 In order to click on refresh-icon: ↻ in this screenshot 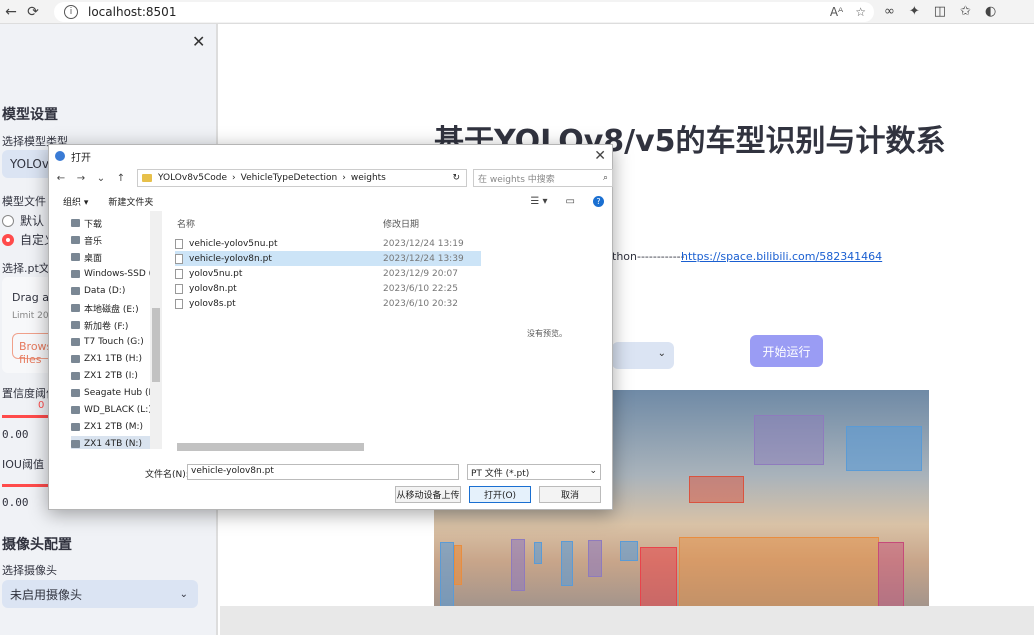, I will do `click(456, 178)`.